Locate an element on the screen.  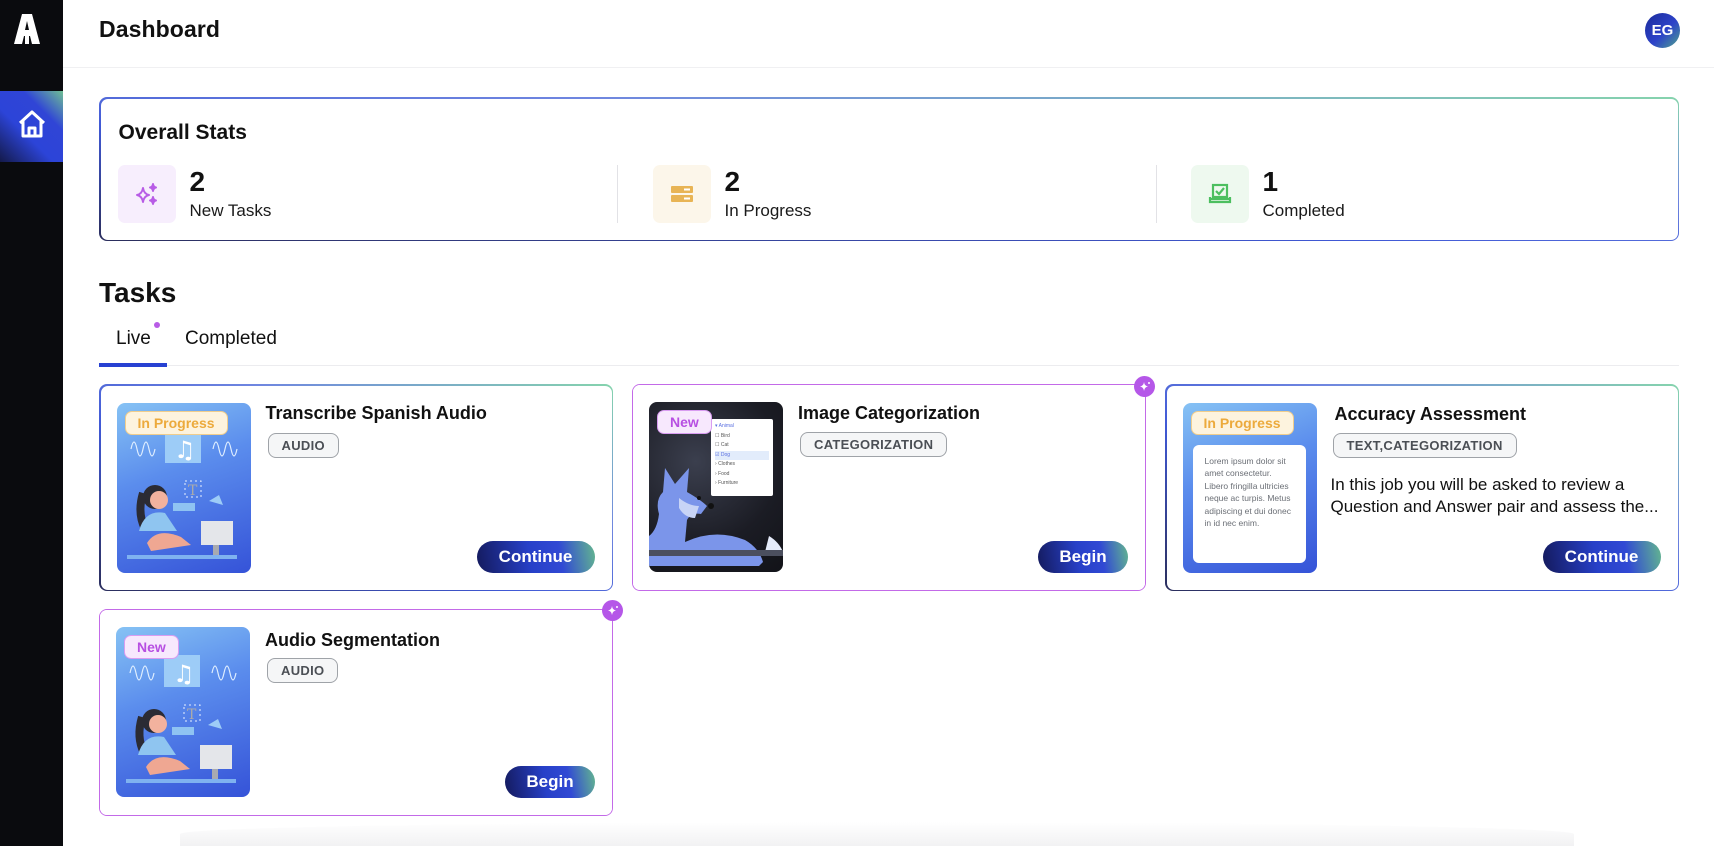
stat-new-tasks: 2 New Tasks is located at coordinates (194, 193).